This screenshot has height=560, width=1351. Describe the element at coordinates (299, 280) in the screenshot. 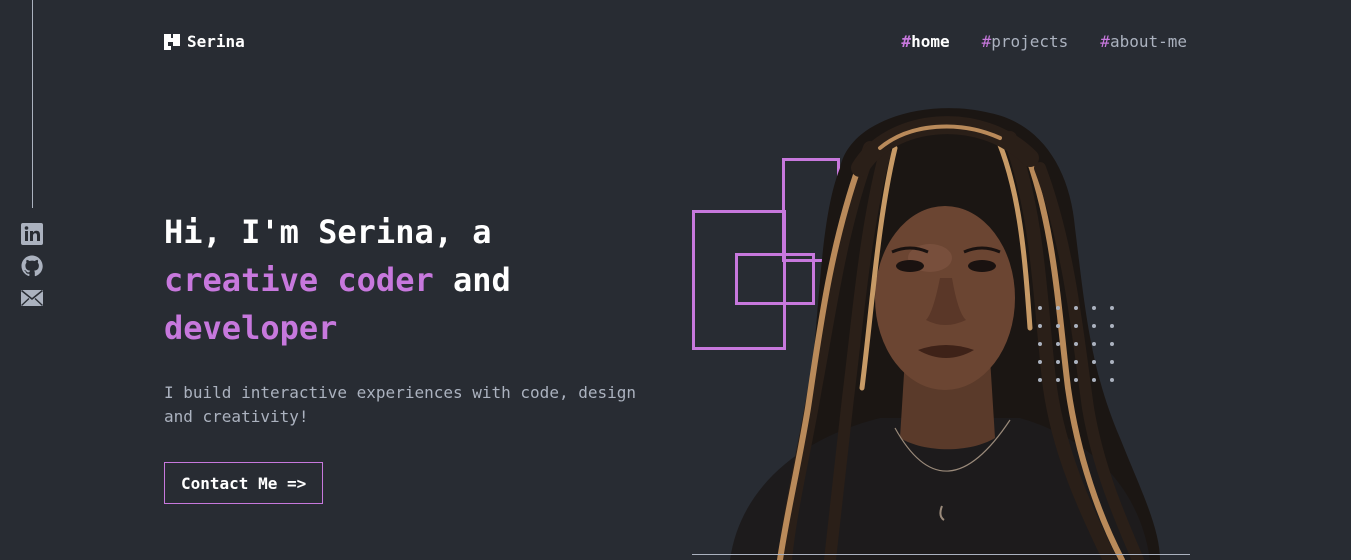

I see `hero-accent-creative-coder: creative coder` at that location.